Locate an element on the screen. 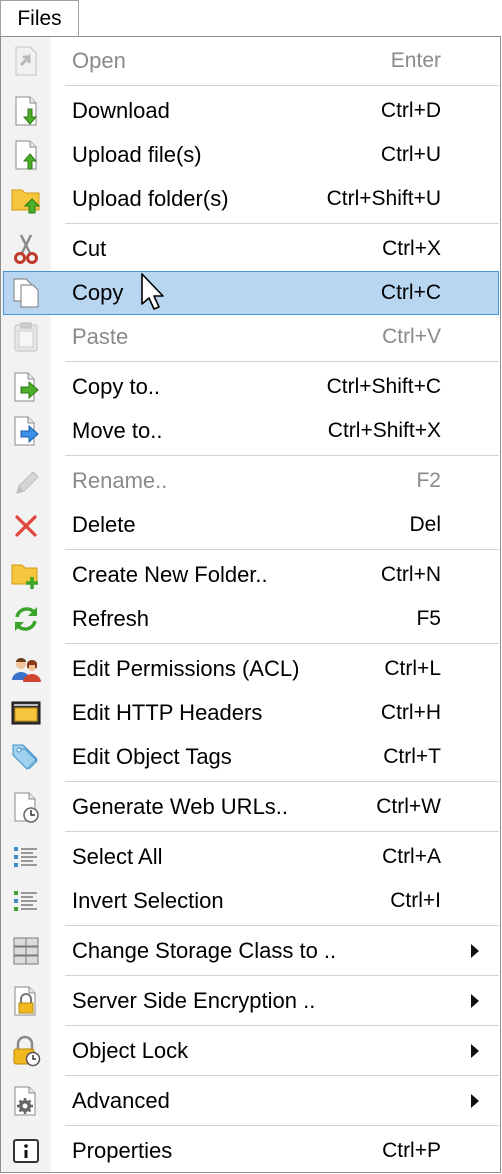  mouse-cursor-icon is located at coordinates (153, 293).